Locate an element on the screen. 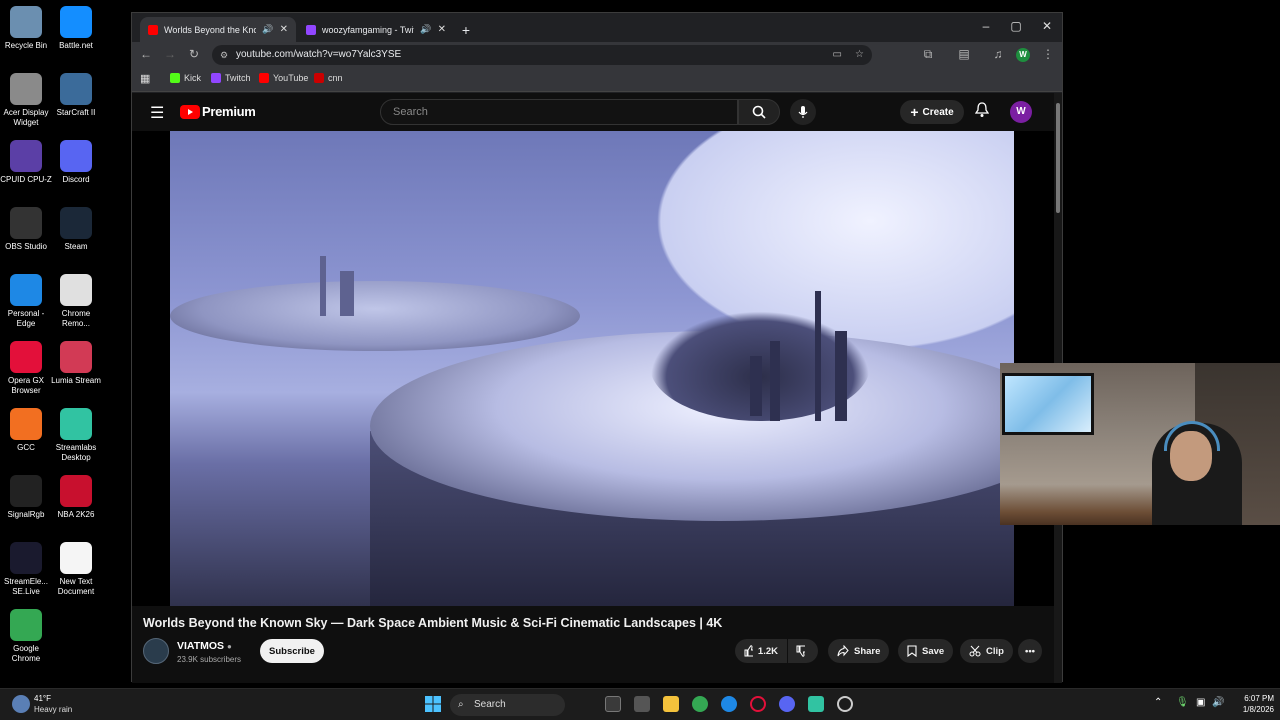 The width and height of the screenshot is (1280, 720). twitch-favicon-icon is located at coordinates (311, 29).